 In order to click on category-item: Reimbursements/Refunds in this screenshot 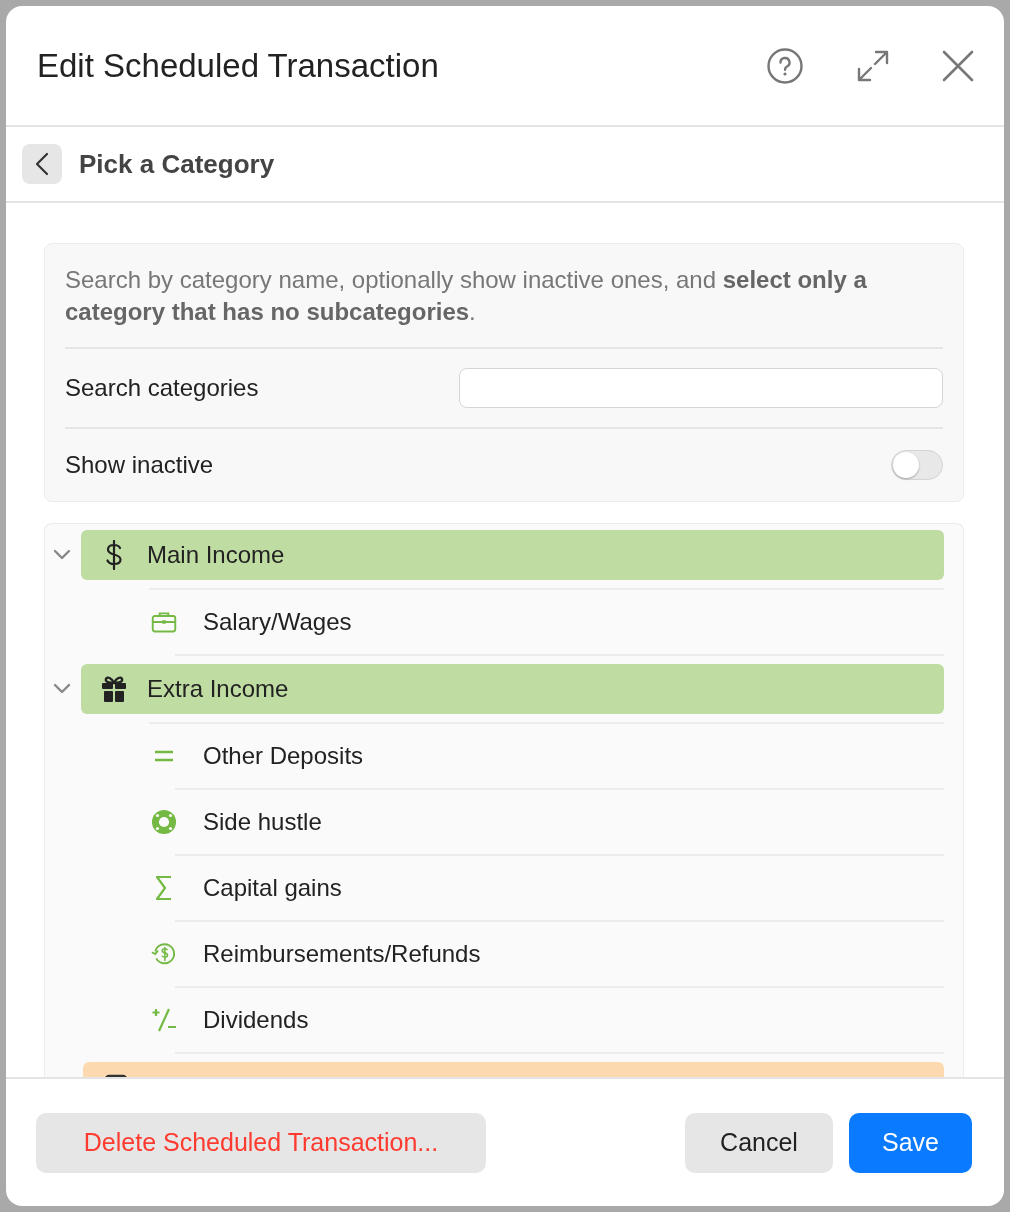, I will do `click(342, 954)`.